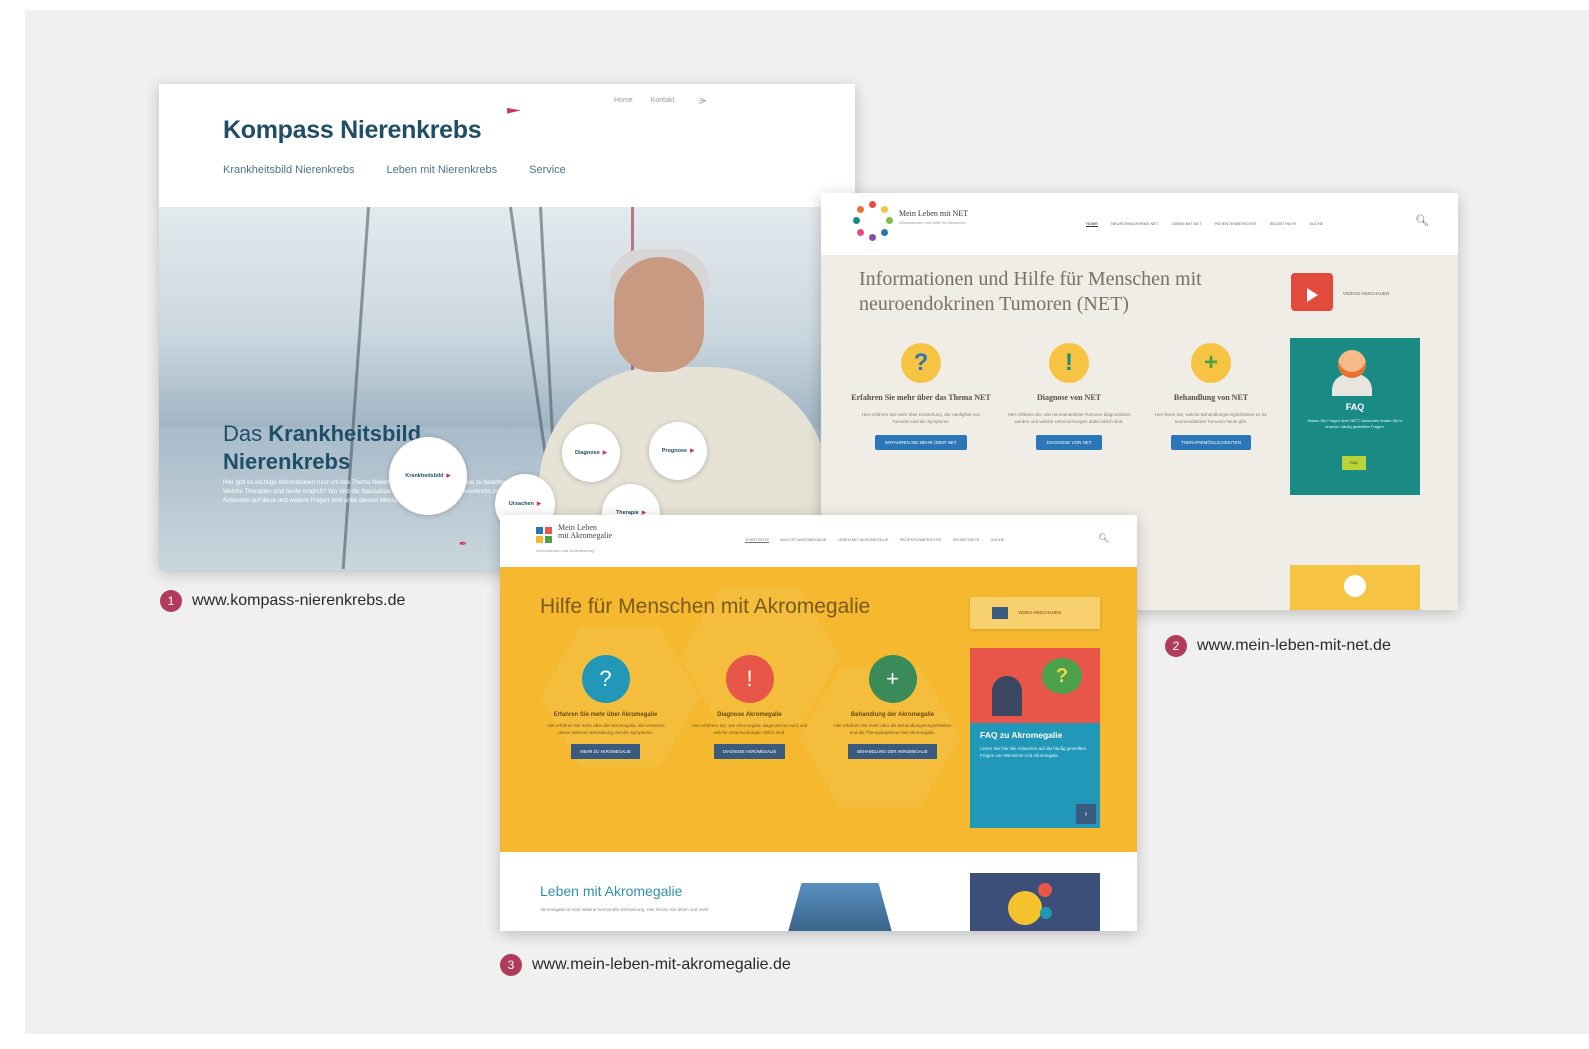 The image size is (1589, 1049). I want to click on question-bubble-icon: ?, so click(1062, 676).